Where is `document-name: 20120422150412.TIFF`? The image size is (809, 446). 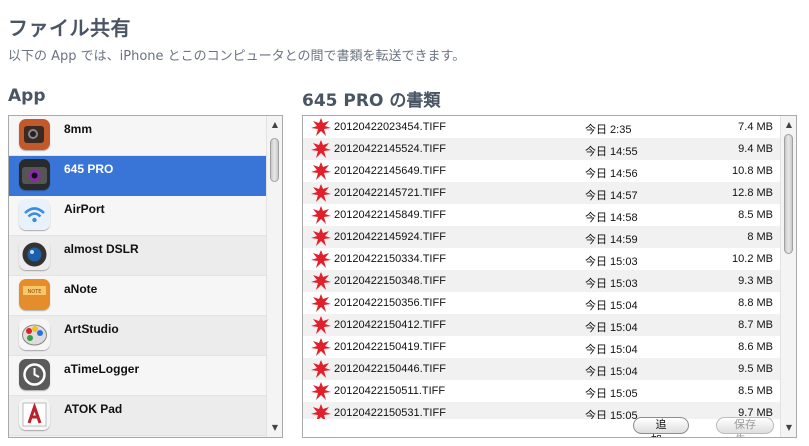 document-name: 20120422150412.TIFF is located at coordinates (390, 325).